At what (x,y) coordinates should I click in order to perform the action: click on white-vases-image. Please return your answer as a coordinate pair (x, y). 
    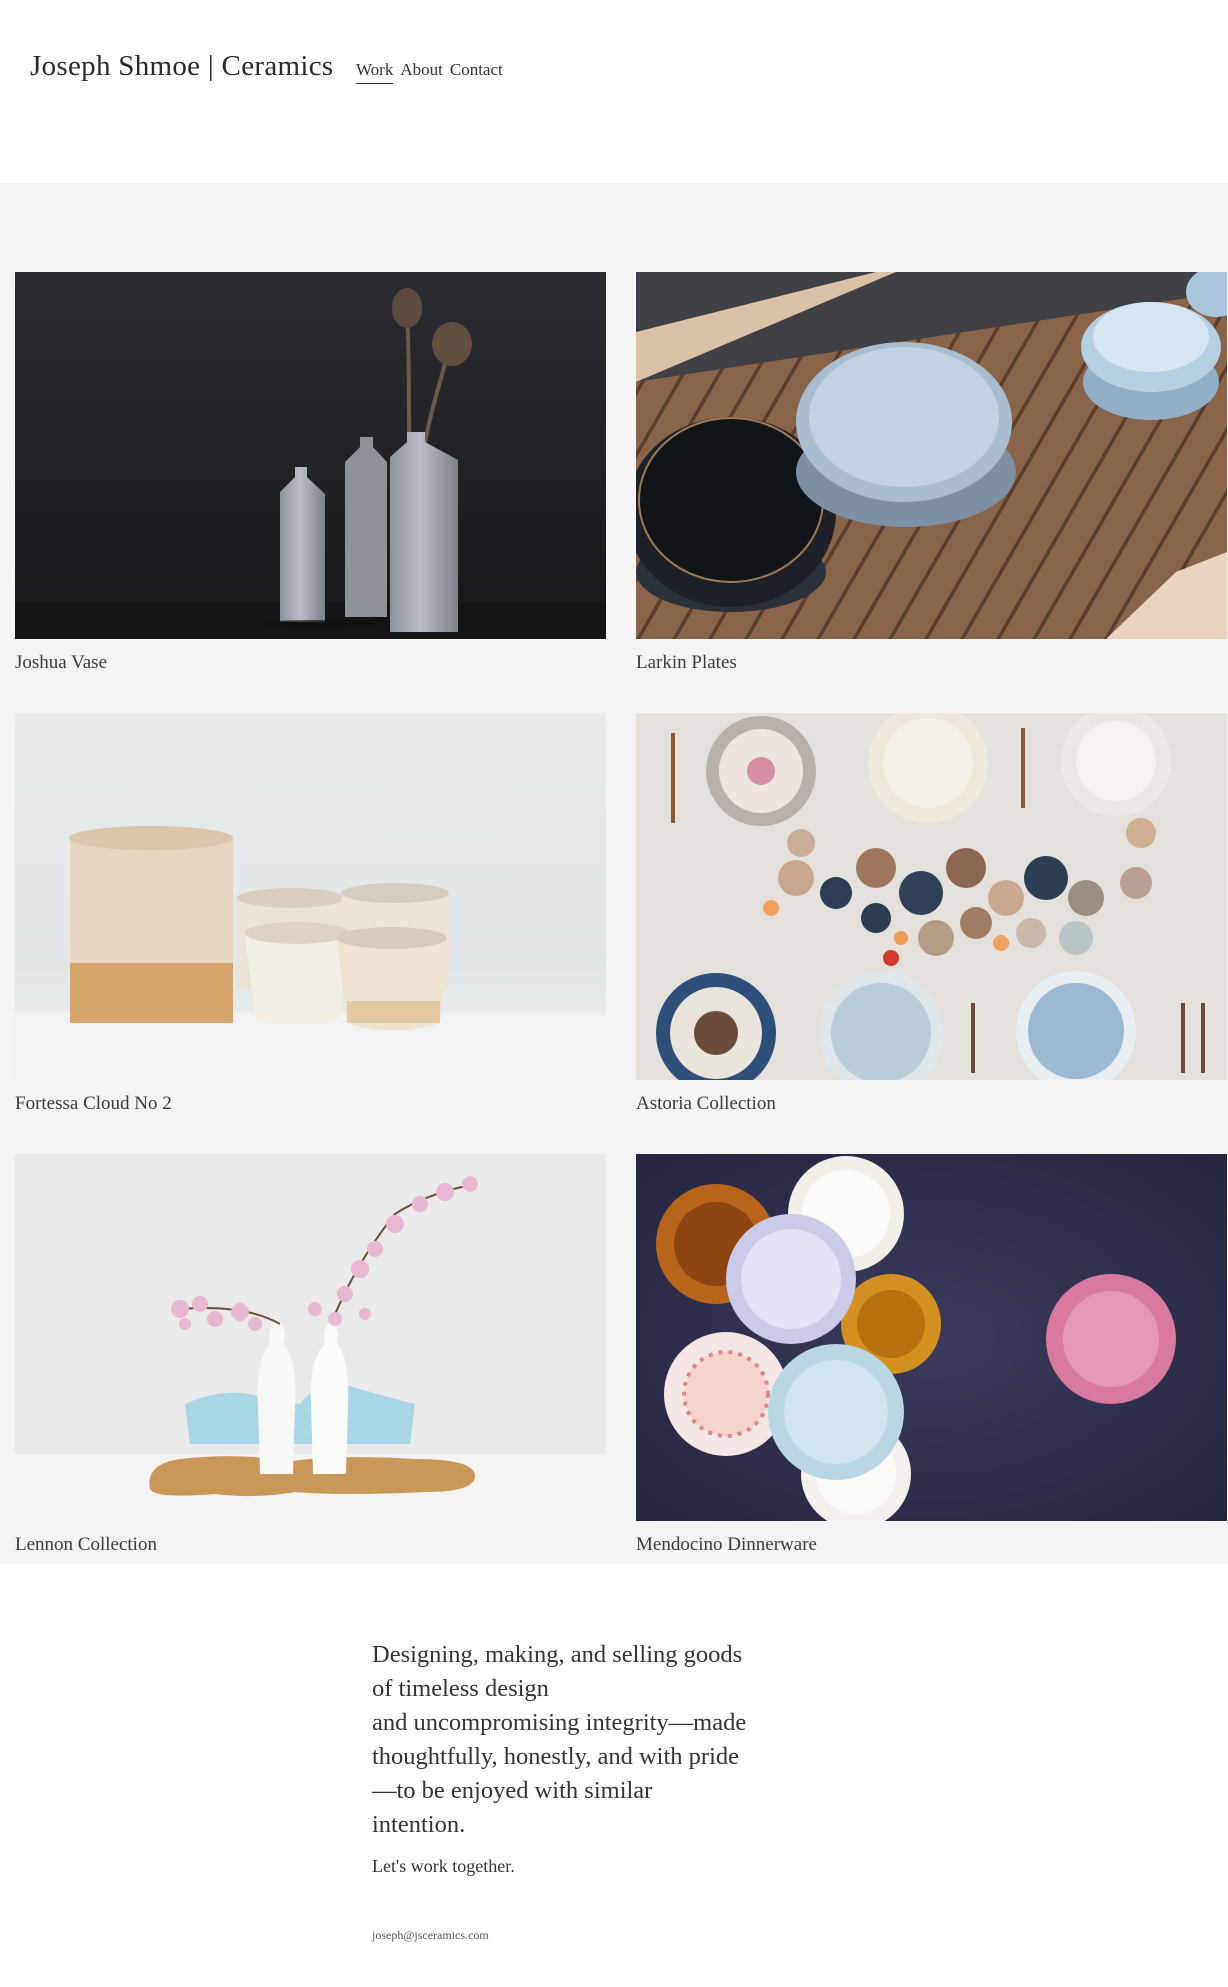
    Looking at the image, I should click on (310, 1337).